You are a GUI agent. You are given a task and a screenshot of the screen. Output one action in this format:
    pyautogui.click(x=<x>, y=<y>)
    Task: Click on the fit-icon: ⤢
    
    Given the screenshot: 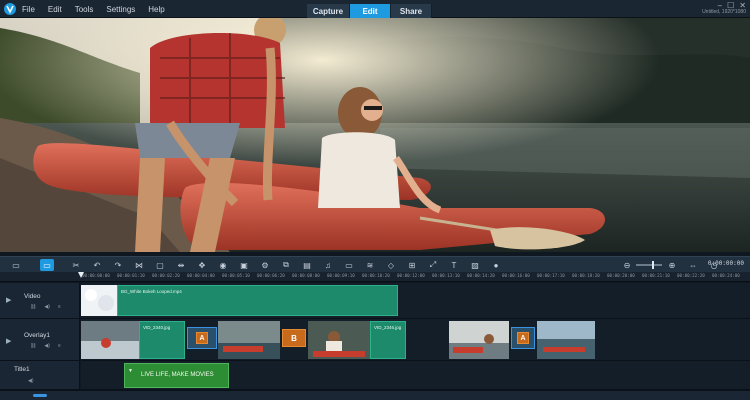 What is the action you would take?
    pyautogui.click(x=433, y=265)
    